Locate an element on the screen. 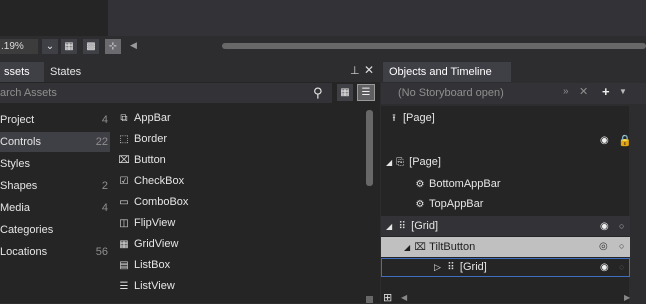 Image resolution: width=646 pixels, height=304 pixels. artboard is located at coordinates (54, 18).